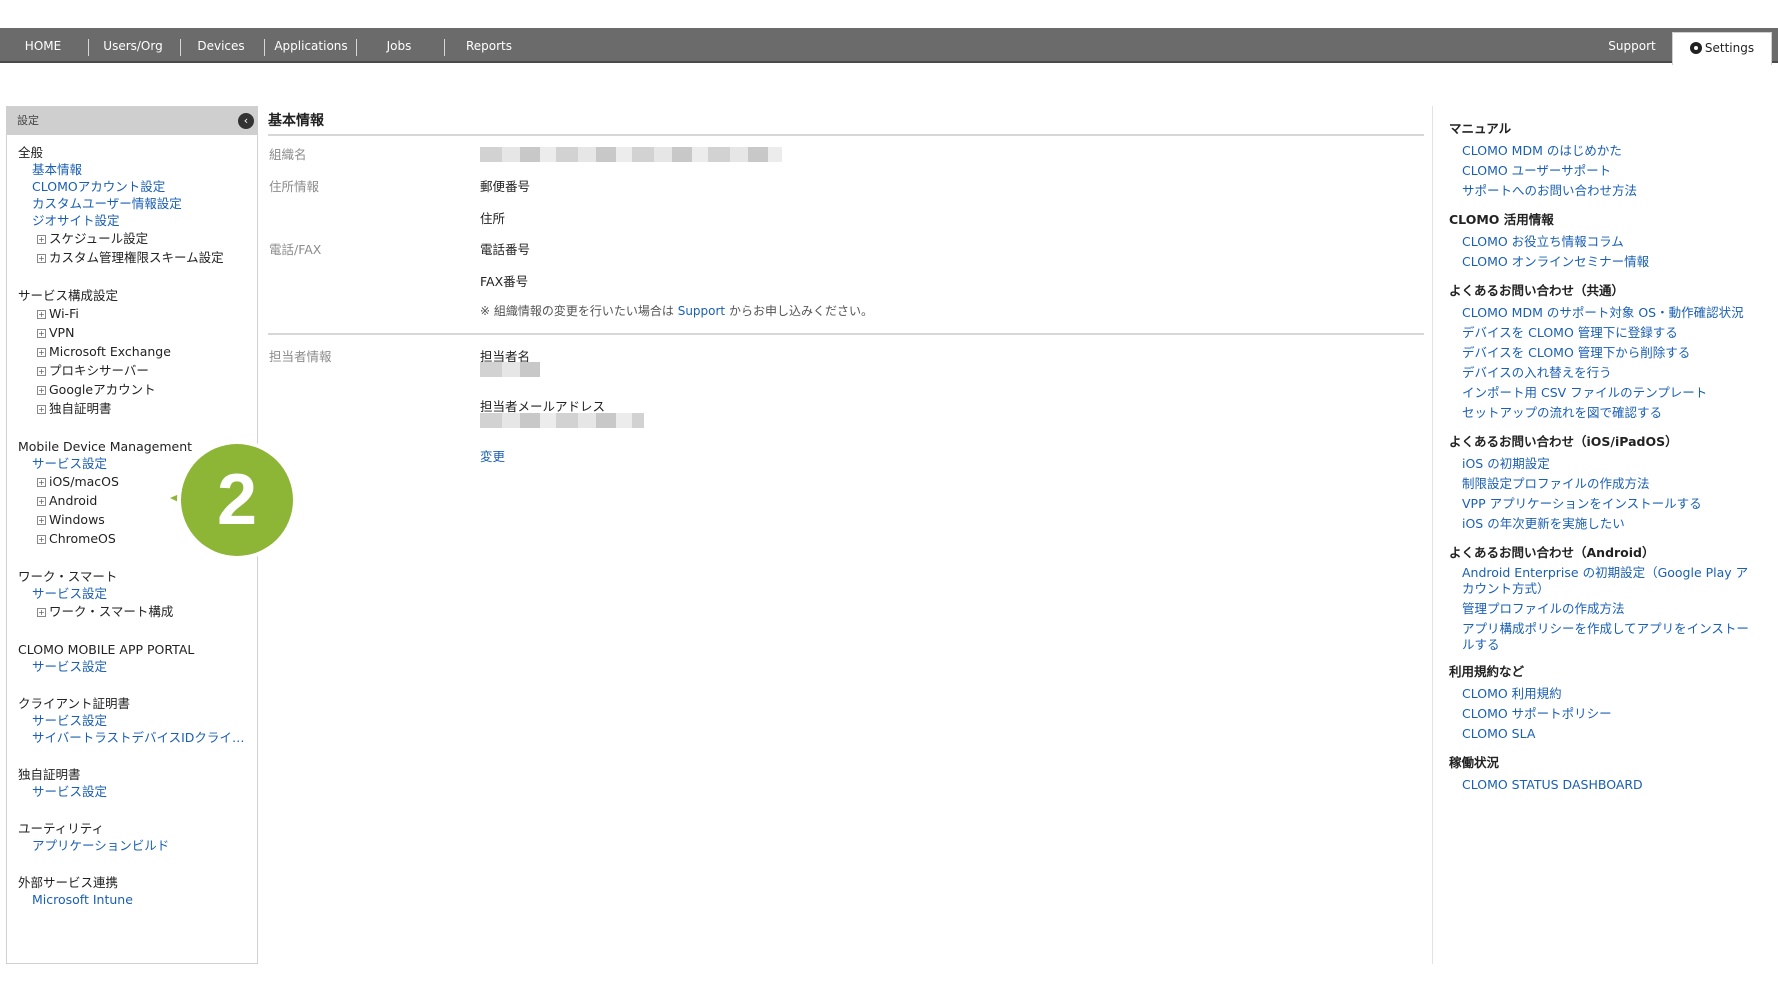 The image size is (1778, 1000). What do you see at coordinates (1599, 262) in the screenshot?
I see `help-link: CLOMO オンラインセミナー情報` at bounding box center [1599, 262].